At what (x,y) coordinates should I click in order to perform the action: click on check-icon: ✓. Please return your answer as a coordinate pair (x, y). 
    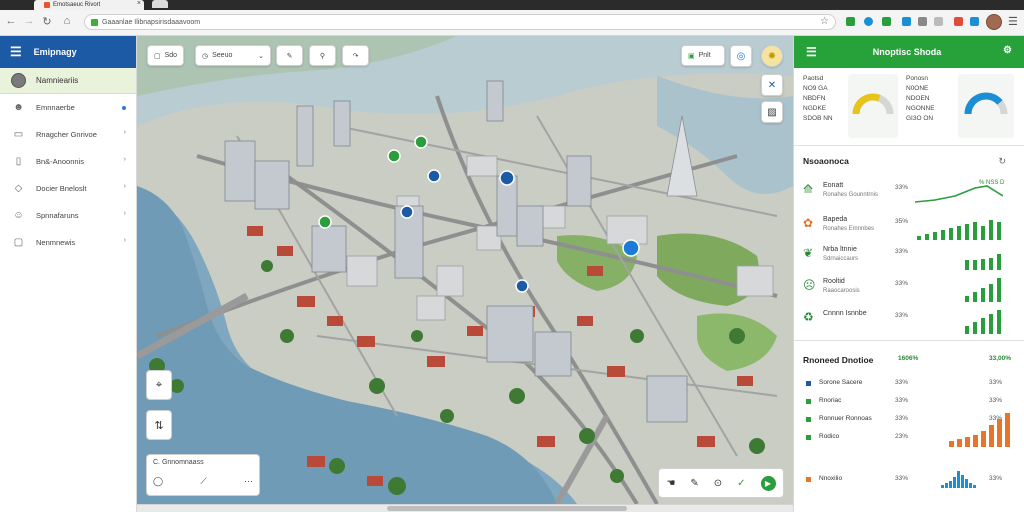
    Looking at the image, I should click on (741, 483).